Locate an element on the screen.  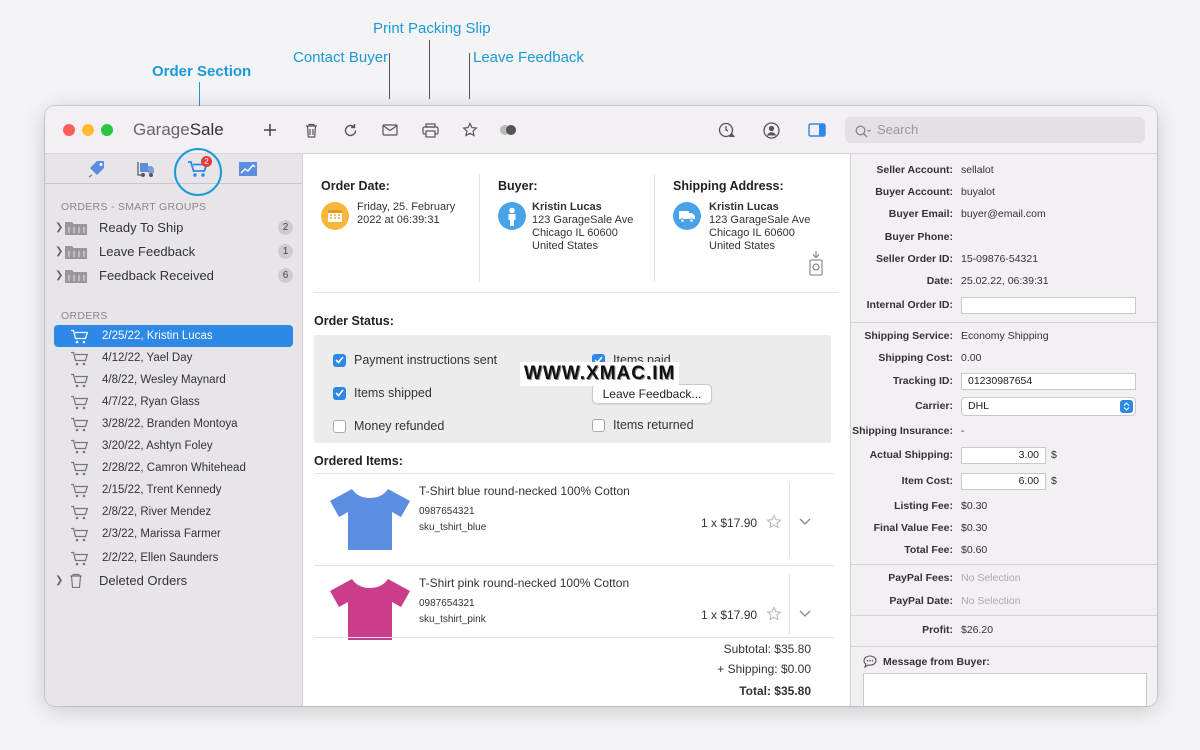
order-row: 2/8/22, River Mendez is located at coordinates (173, 512).